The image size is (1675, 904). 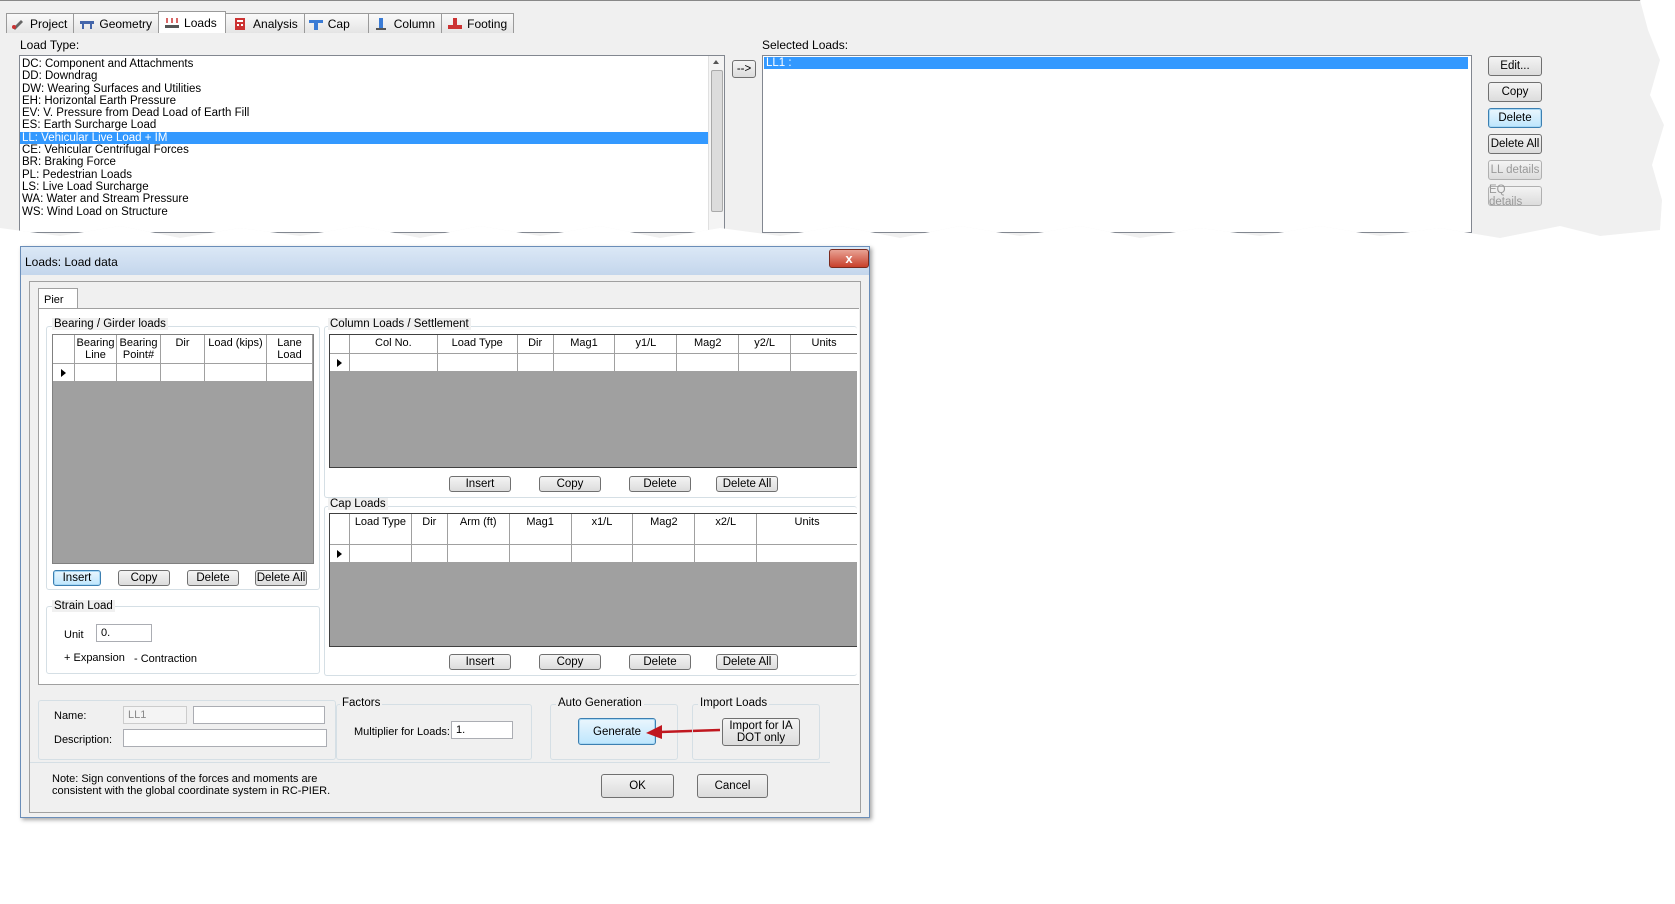 What do you see at coordinates (87, 24) in the screenshot?
I see `geometry-icon` at bounding box center [87, 24].